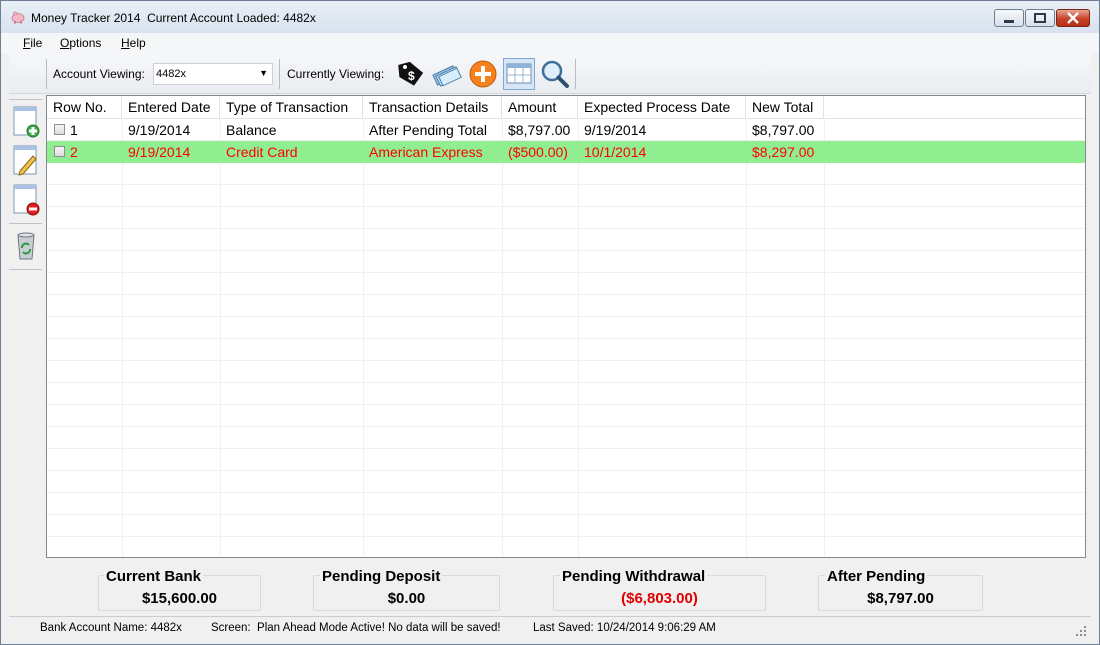 The width and height of the screenshot is (1100, 645). What do you see at coordinates (291, 107) in the screenshot?
I see `column-header-type: Type of Transaction` at bounding box center [291, 107].